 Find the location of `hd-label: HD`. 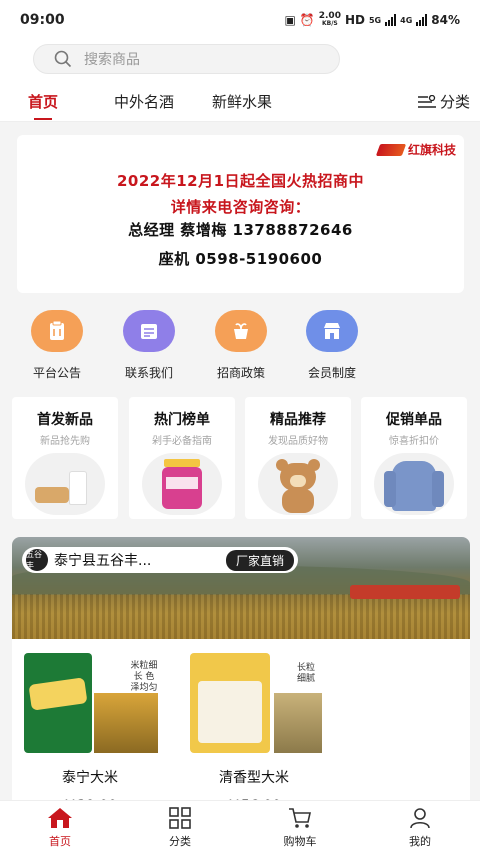

hd-label: HD is located at coordinates (354, 20).